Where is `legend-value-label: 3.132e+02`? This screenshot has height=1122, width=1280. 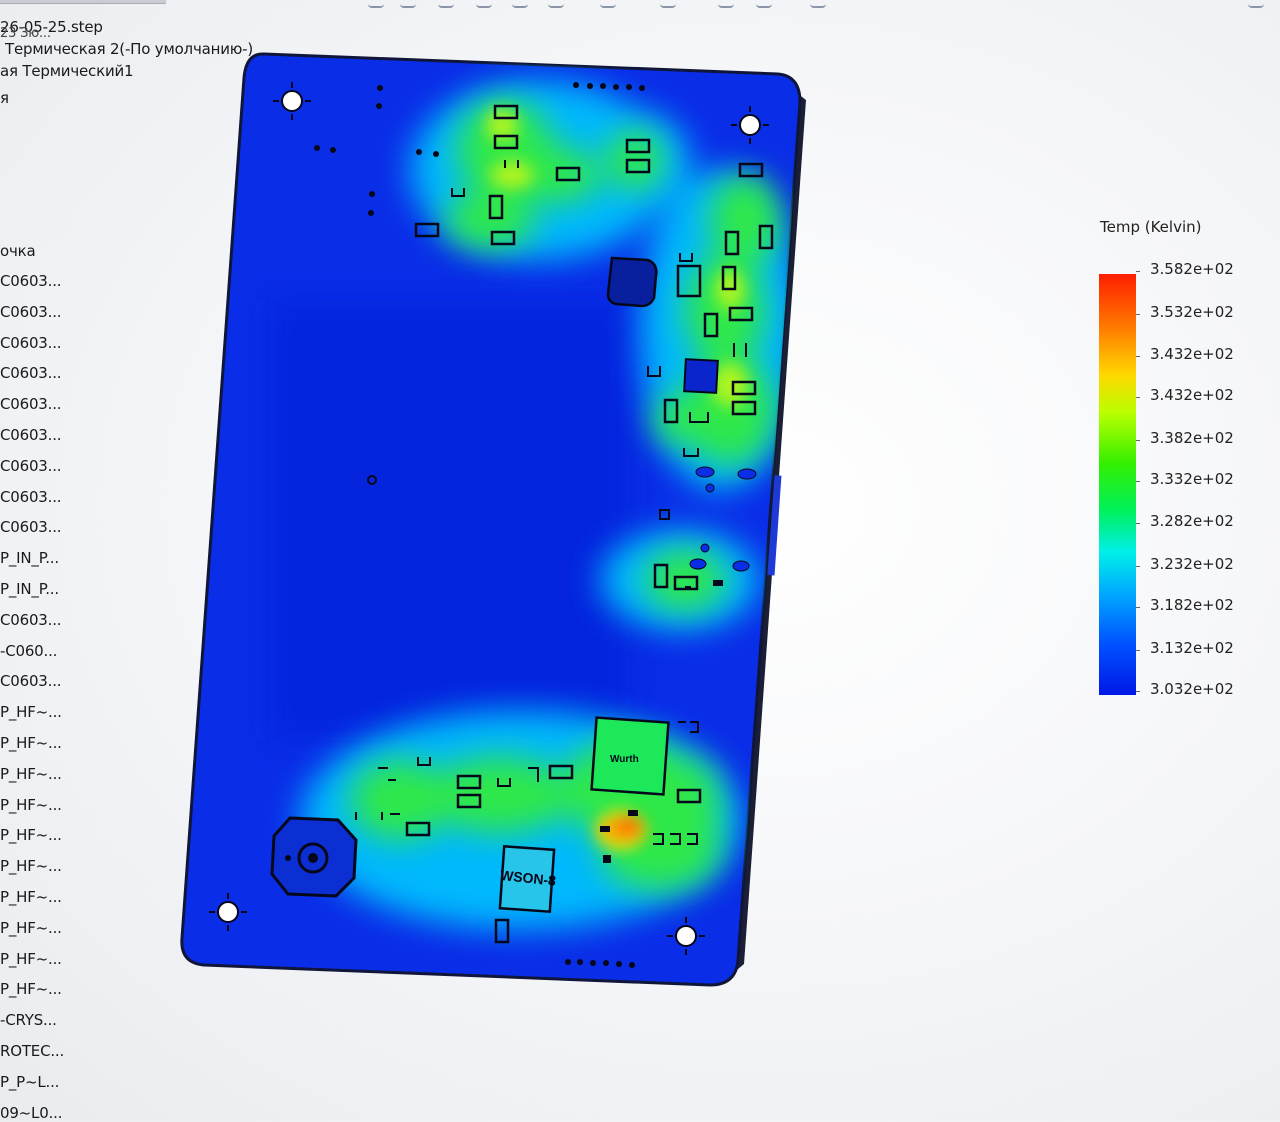 legend-value-label: 3.132e+02 is located at coordinates (1192, 648).